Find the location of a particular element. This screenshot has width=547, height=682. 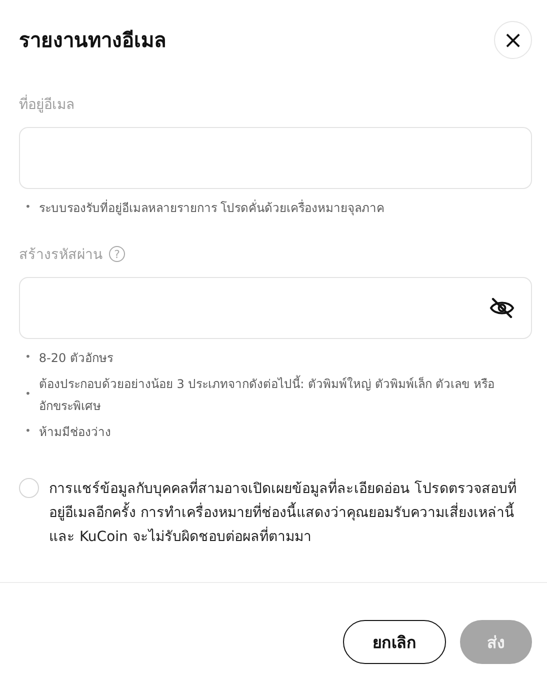

hint-text: ต้องประกอบด้วยอย่างน้อย 3 ประเภทจากดังต่อไปนี้: ตัวพิมพ์ใหญ่ ตัวพิมพ์เล็ก ตัวเลข หรืออักขระพิเศษ is located at coordinates (267, 394).